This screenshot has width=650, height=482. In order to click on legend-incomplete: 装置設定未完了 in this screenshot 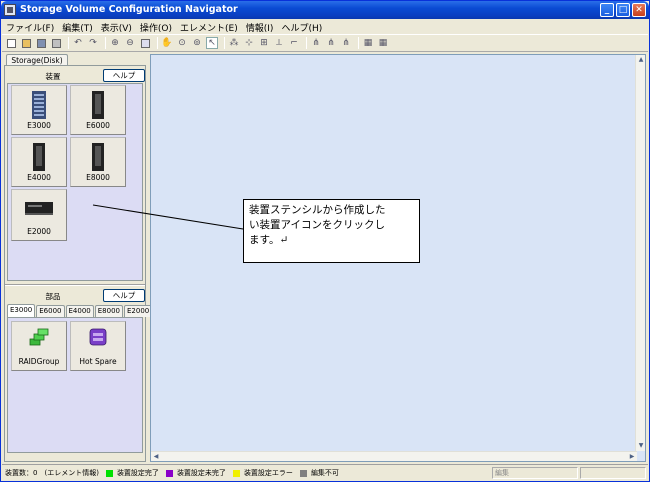, I will do `click(195, 473)`.